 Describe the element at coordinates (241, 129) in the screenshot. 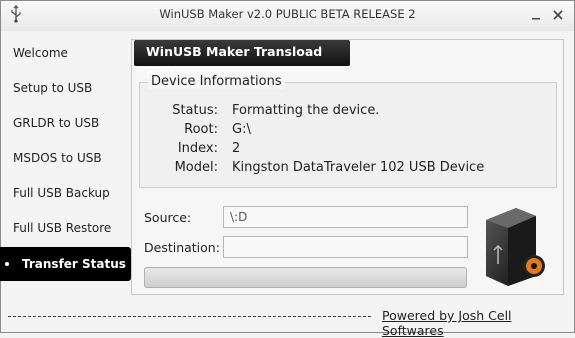

I see `root-value: G:\` at that location.